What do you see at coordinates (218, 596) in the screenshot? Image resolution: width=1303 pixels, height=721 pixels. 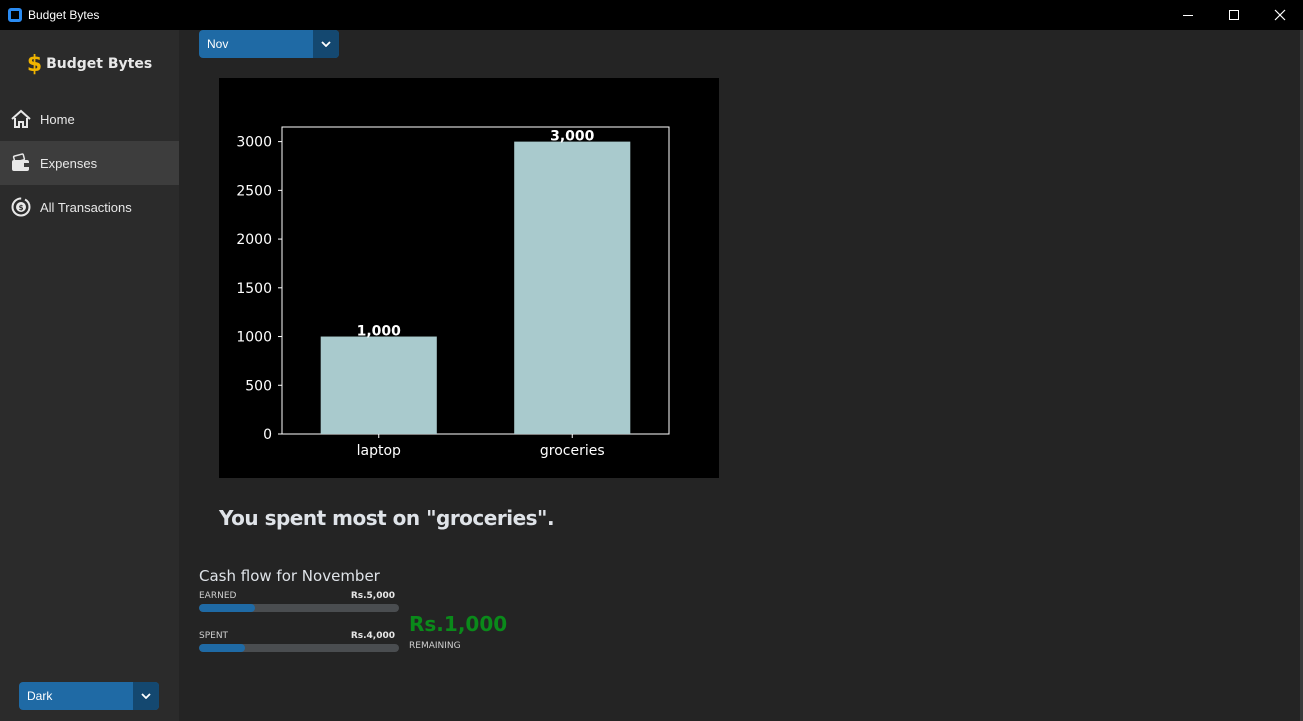 I see `earned-label: EARNED` at bounding box center [218, 596].